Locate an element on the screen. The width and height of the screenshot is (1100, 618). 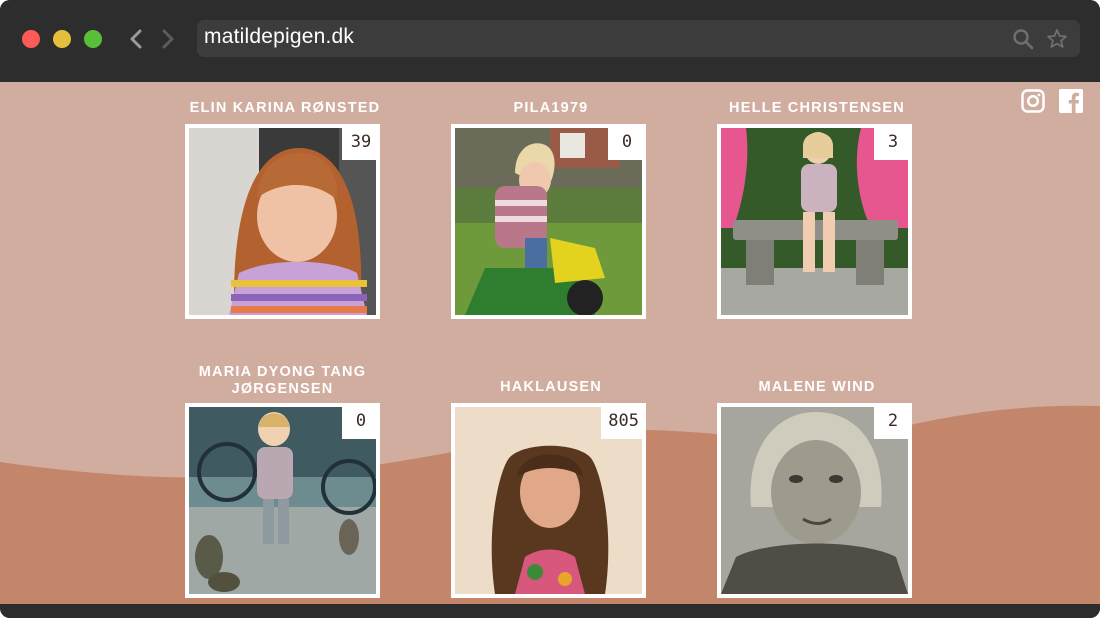
profile-name: HELLE CHRISTENSEN is located at coordinates (817, 108).